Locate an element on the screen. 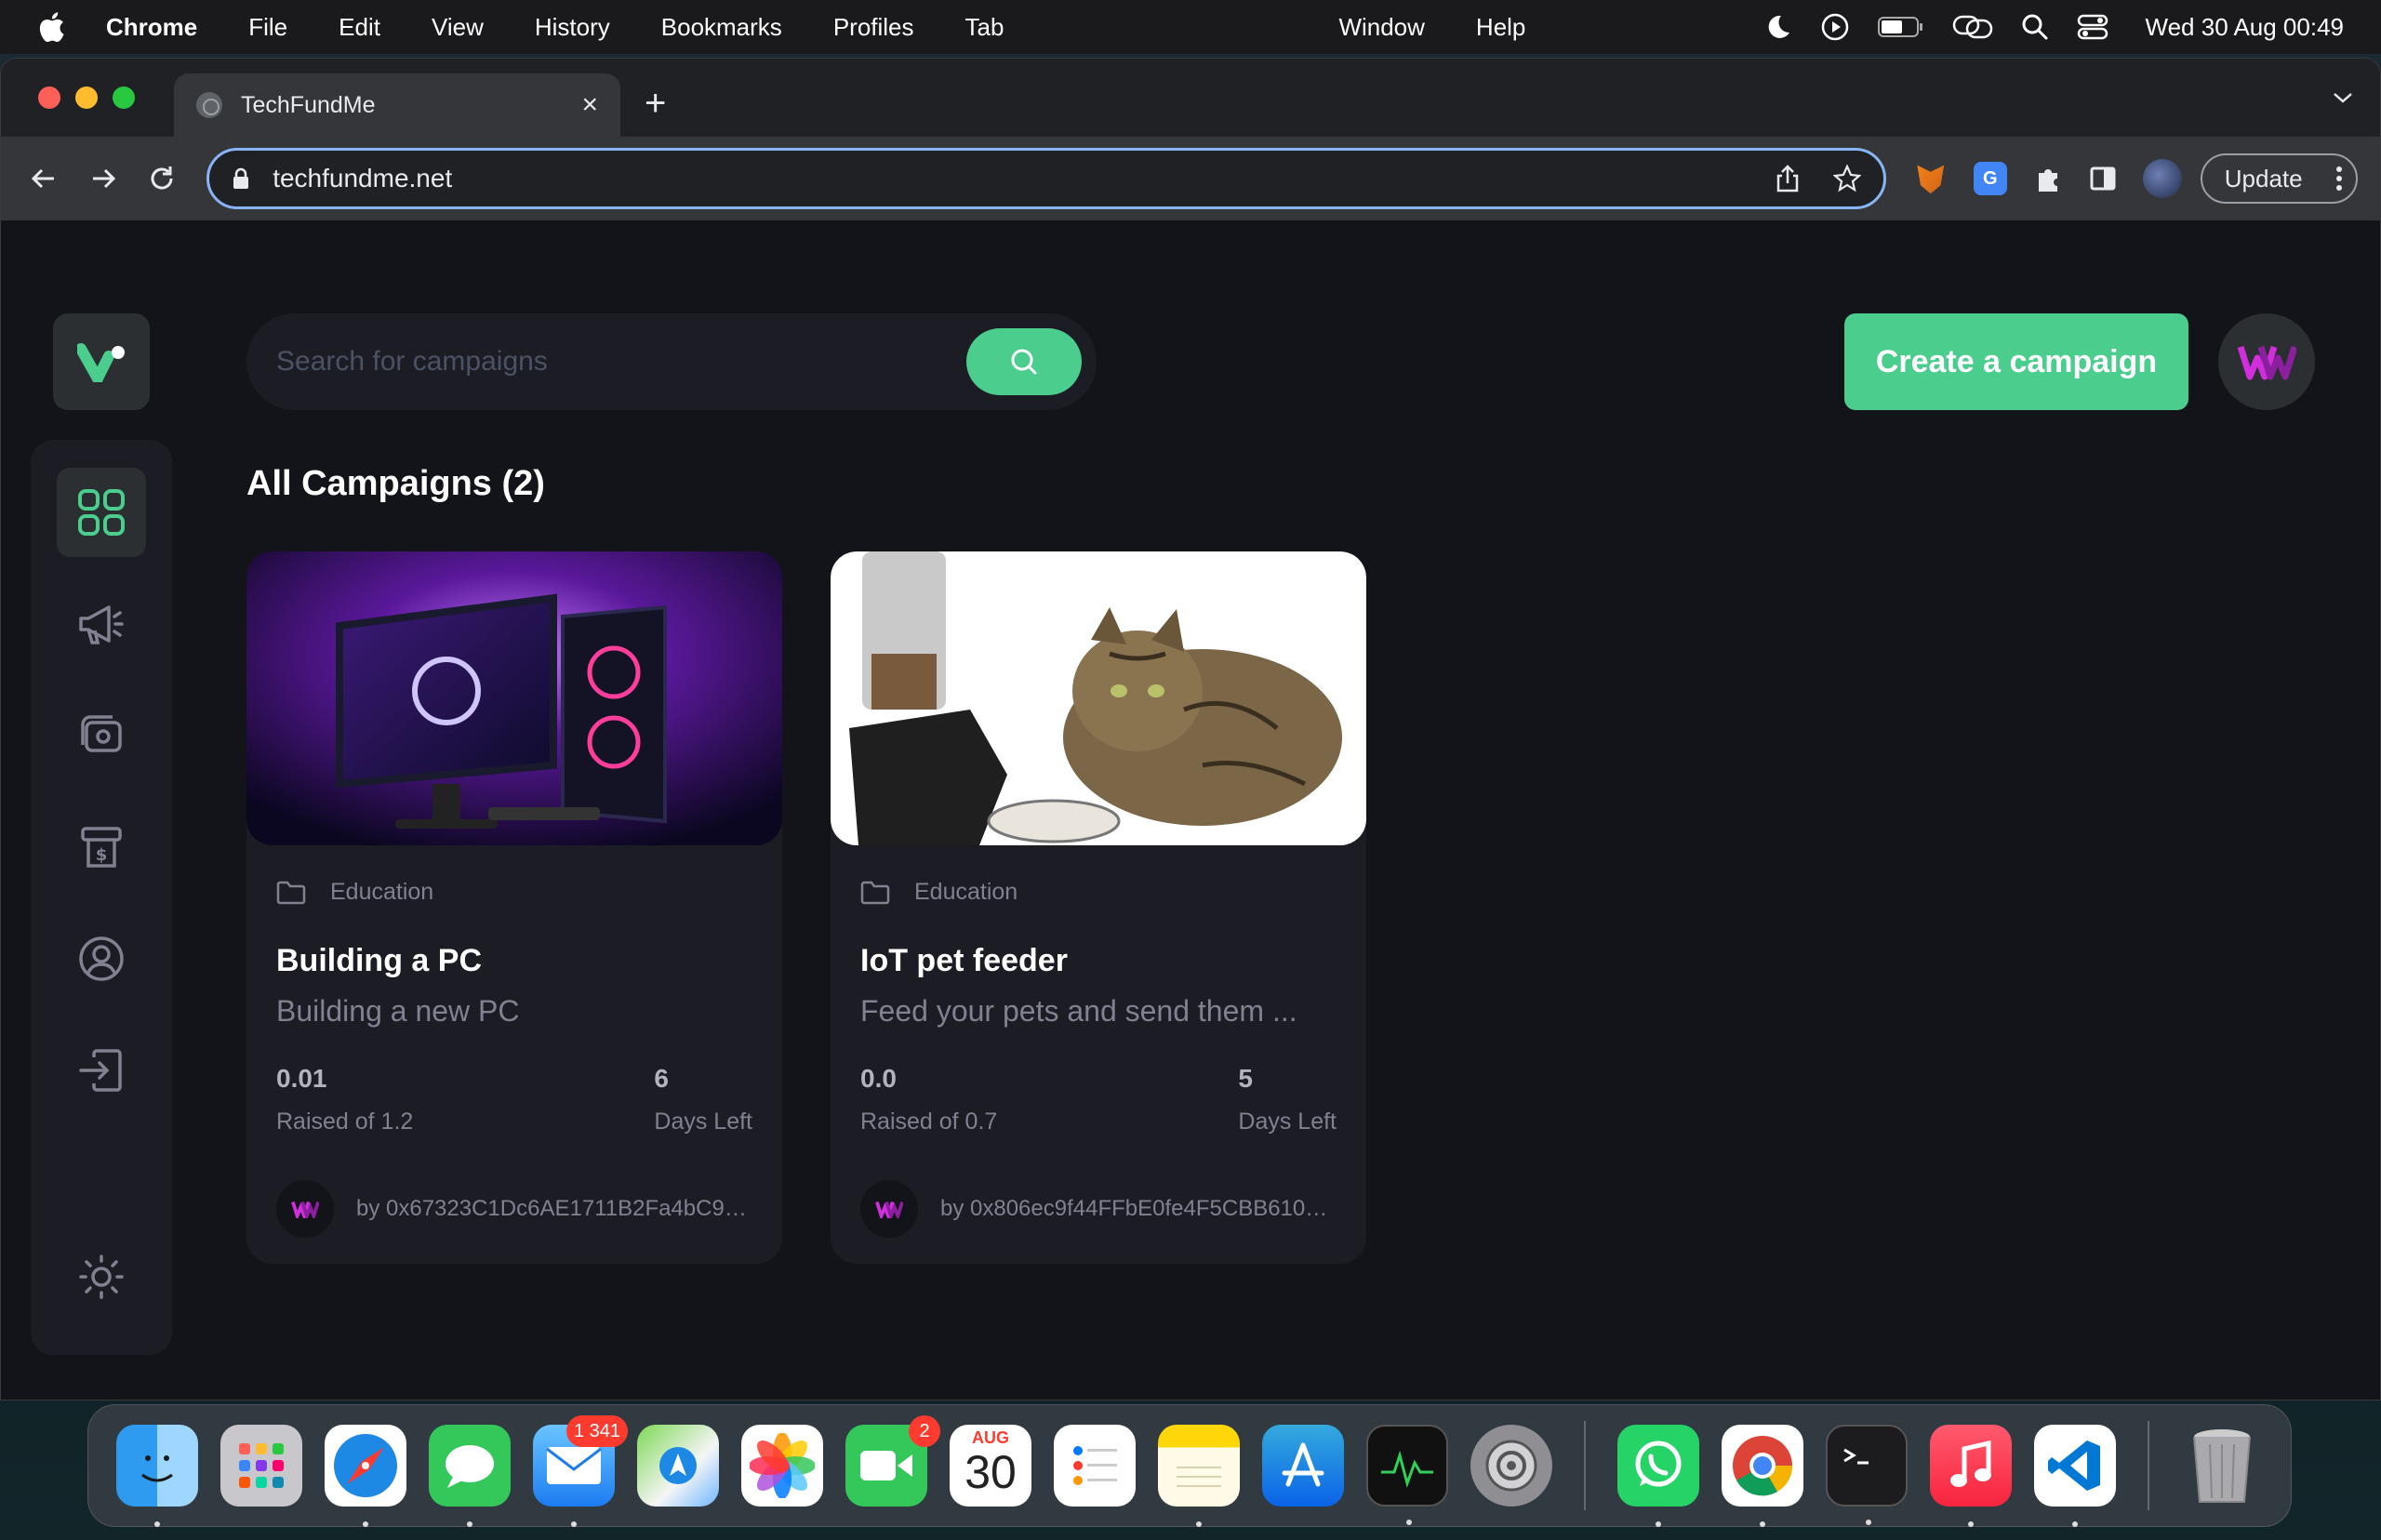 The height and width of the screenshot is (1540, 2381). dock-messages is located at coordinates (470, 1476).